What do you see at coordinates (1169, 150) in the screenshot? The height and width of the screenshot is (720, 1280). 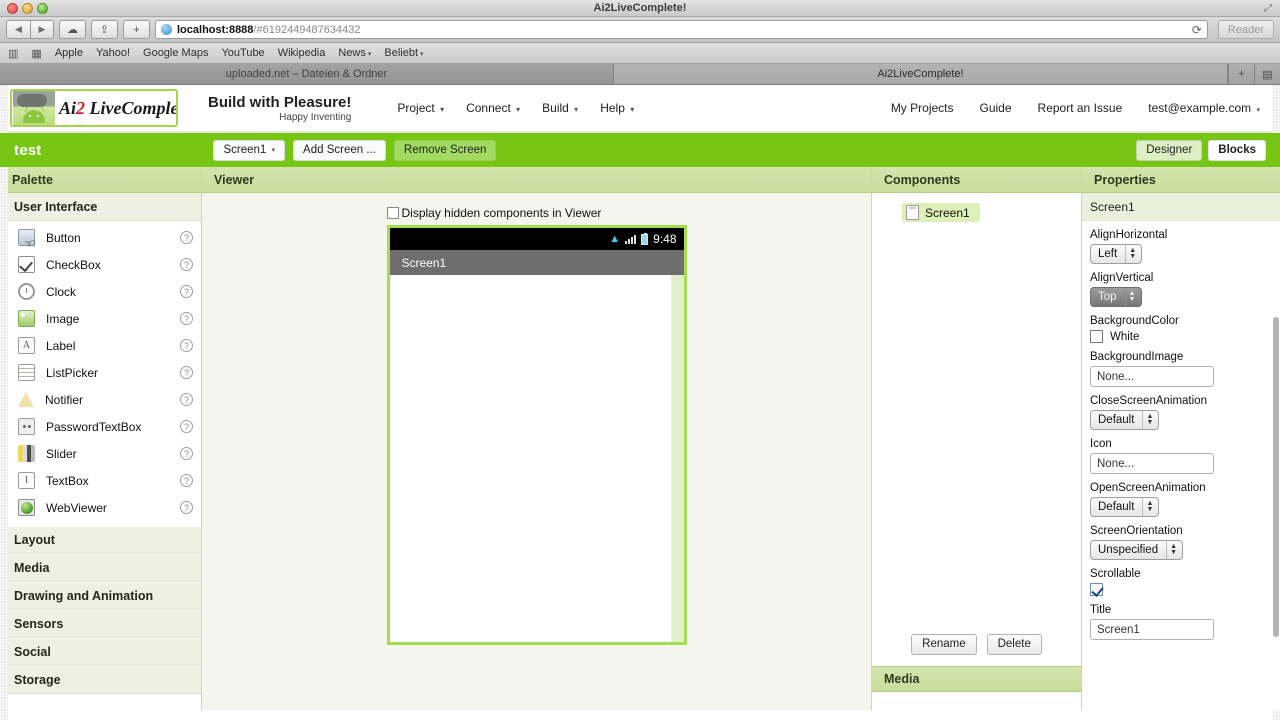 I see `designer-tab-button: Designer` at bounding box center [1169, 150].